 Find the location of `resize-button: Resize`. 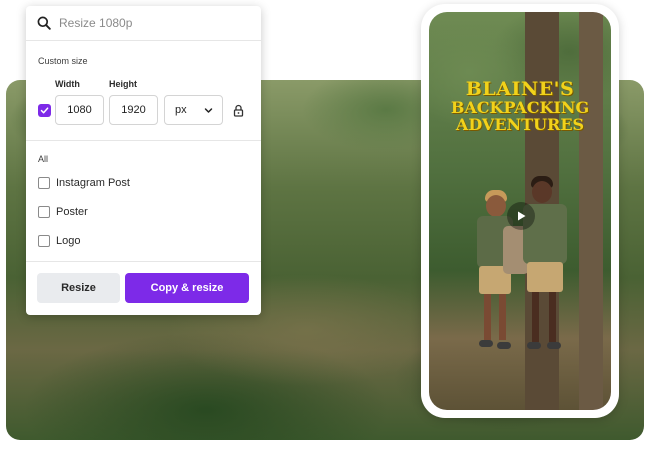

resize-button: Resize is located at coordinates (78, 288).